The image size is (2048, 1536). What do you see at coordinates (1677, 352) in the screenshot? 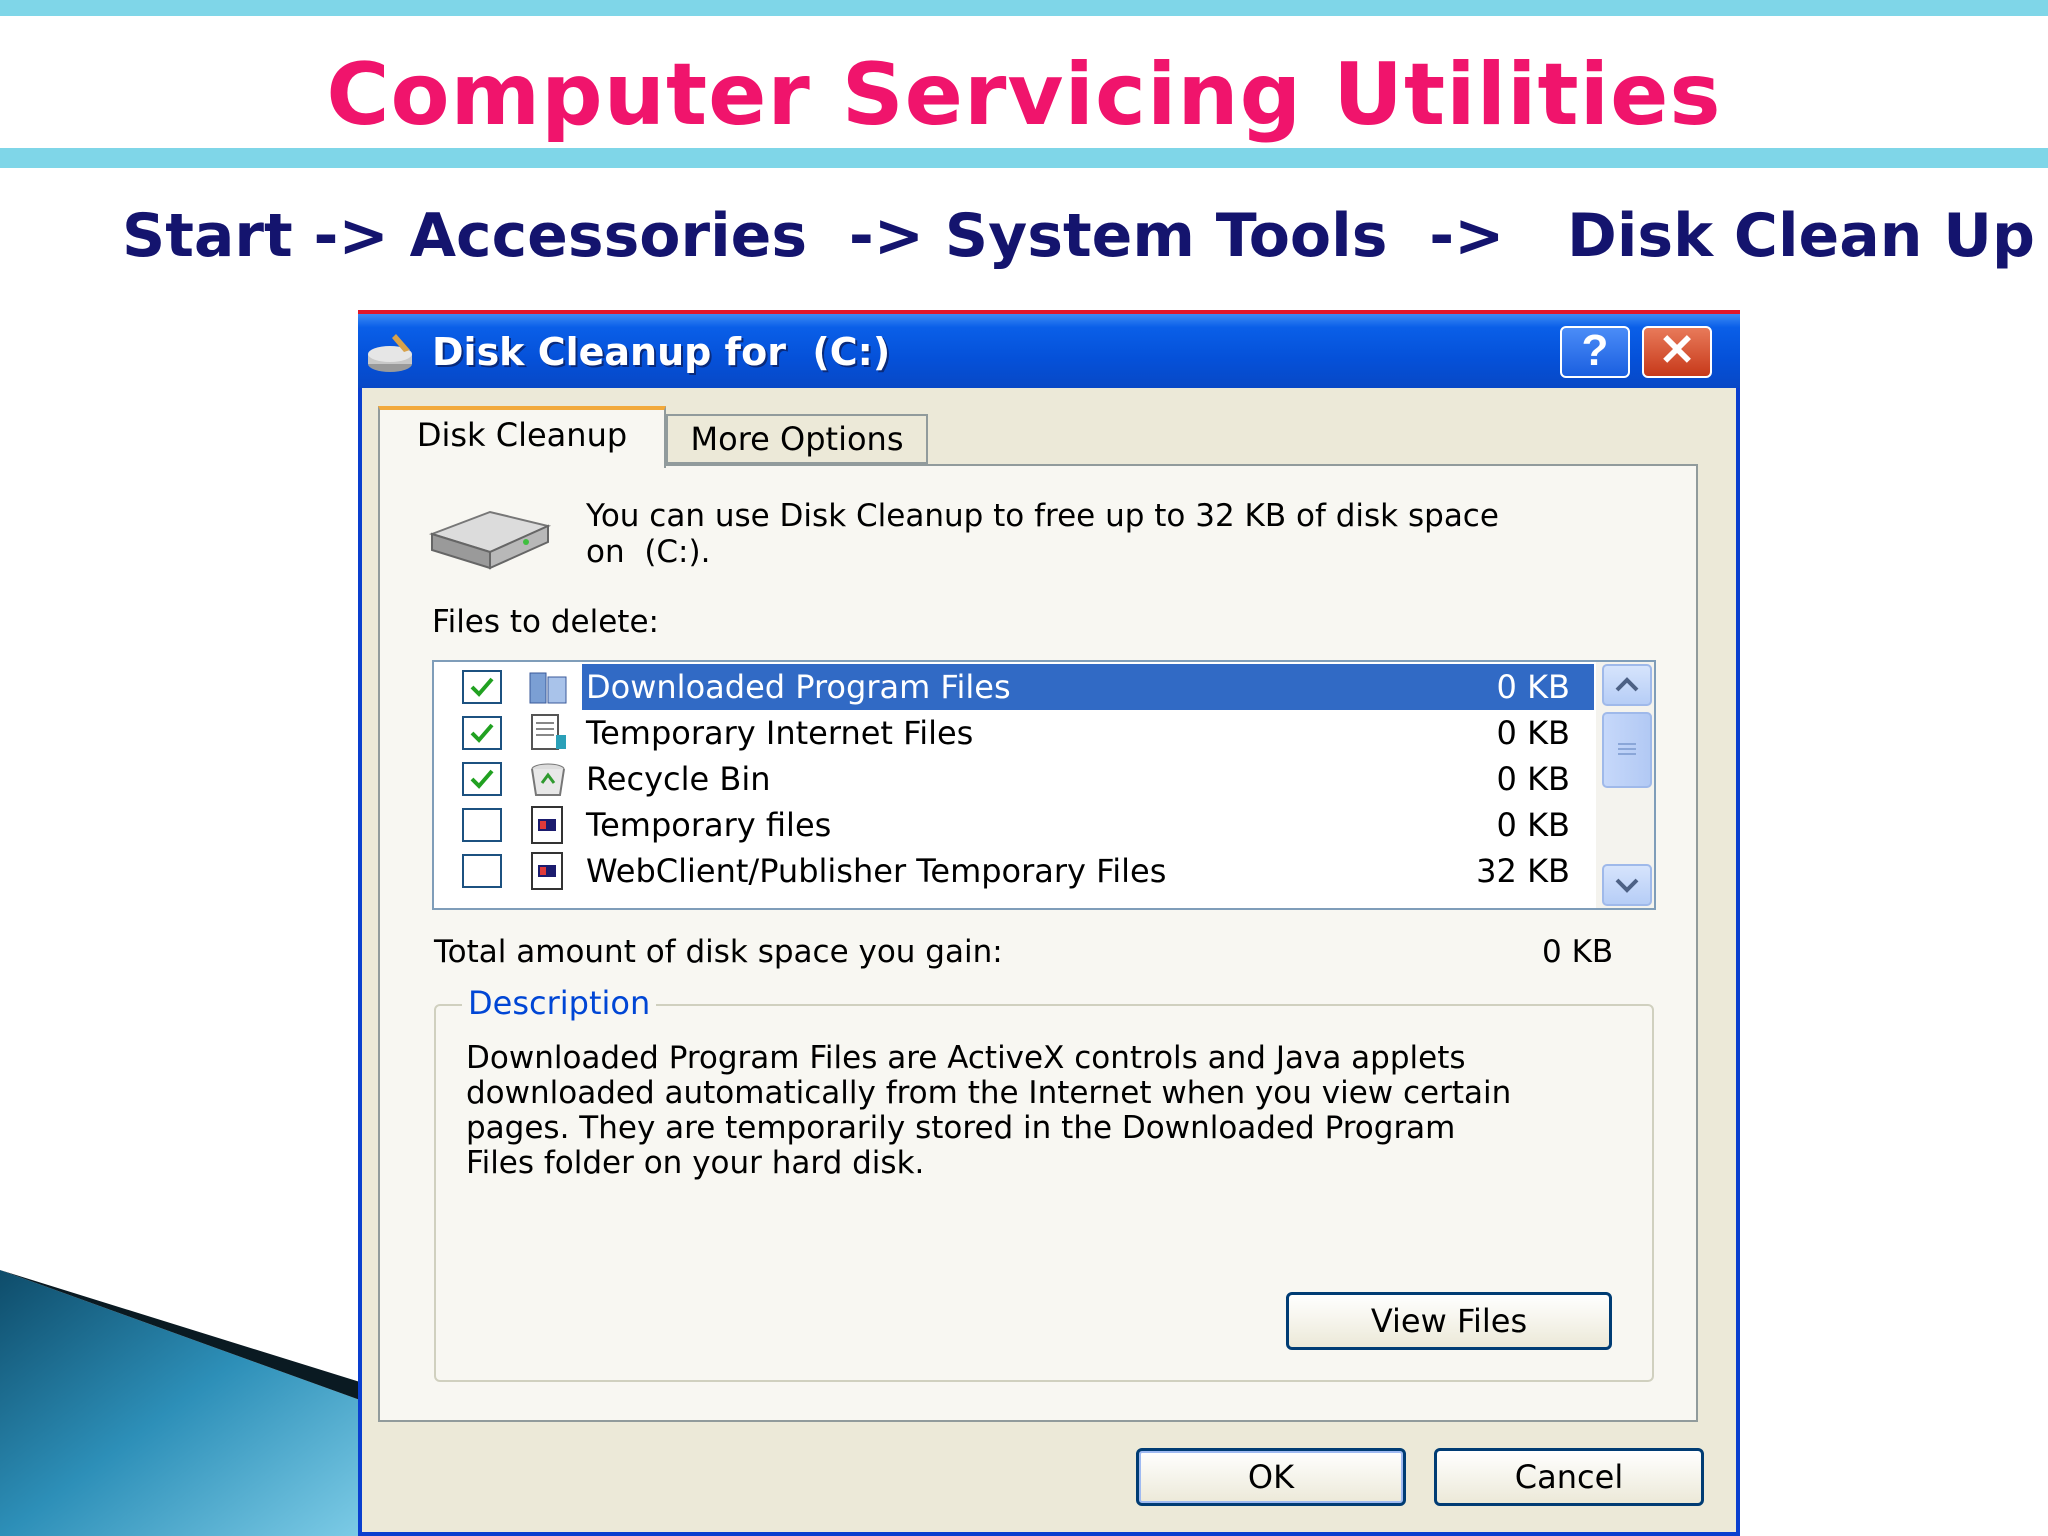
I see `close-button: ✕` at bounding box center [1677, 352].